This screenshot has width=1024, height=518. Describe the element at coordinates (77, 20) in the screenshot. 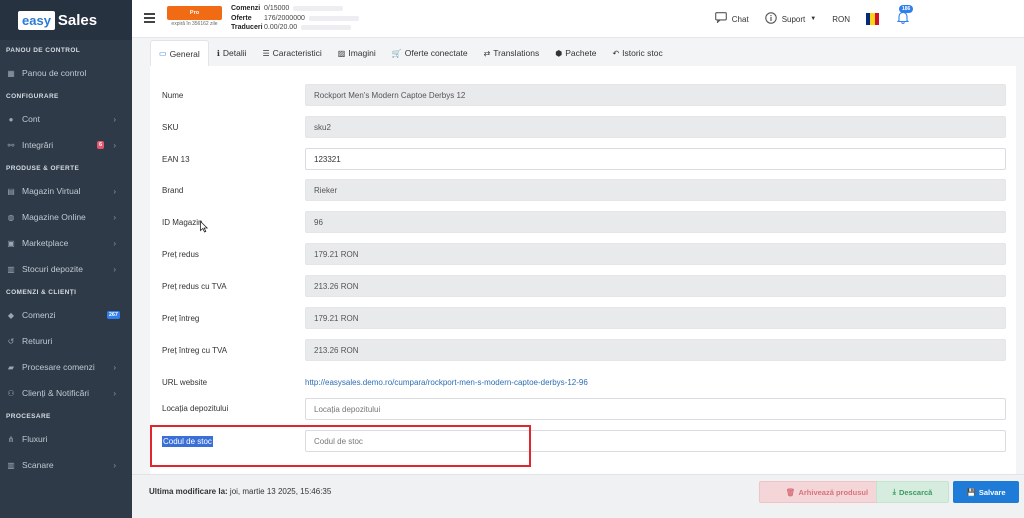

I see `logo-sales: Sales` at that location.